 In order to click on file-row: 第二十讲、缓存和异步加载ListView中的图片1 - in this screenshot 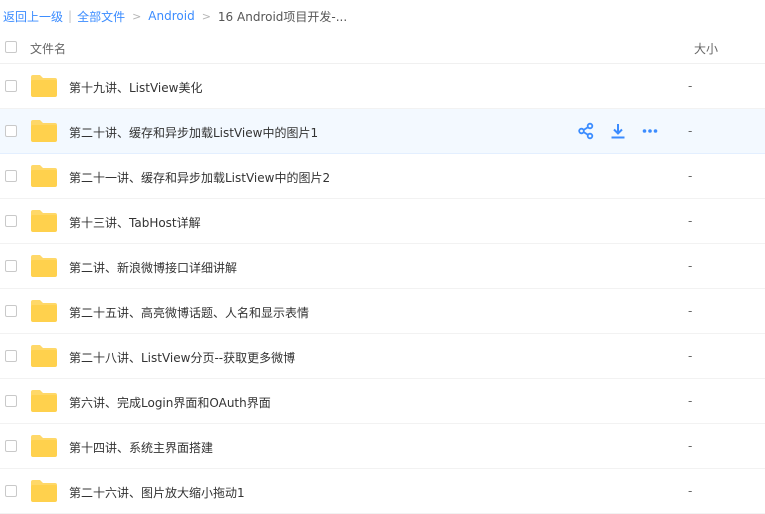, I will do `click(382, 131)`.